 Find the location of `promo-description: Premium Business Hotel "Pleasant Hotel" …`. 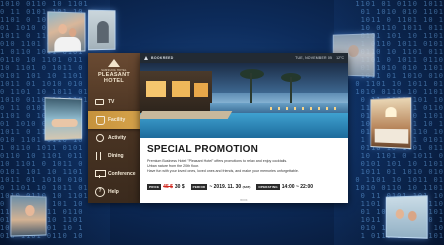

promo-description: Premium Business Hotel "Pleasant Hotel" … is located at coordinates (244, 166).